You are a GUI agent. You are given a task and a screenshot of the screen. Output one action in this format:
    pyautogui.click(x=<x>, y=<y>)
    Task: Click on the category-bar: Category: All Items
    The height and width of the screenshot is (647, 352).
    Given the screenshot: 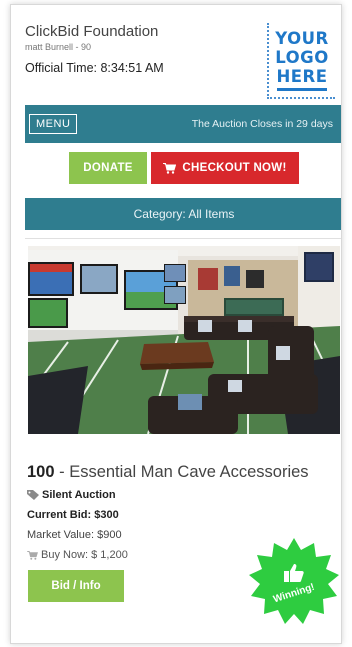 What is the action you would take?
    pyautogui.click(x=183, y=214)
    